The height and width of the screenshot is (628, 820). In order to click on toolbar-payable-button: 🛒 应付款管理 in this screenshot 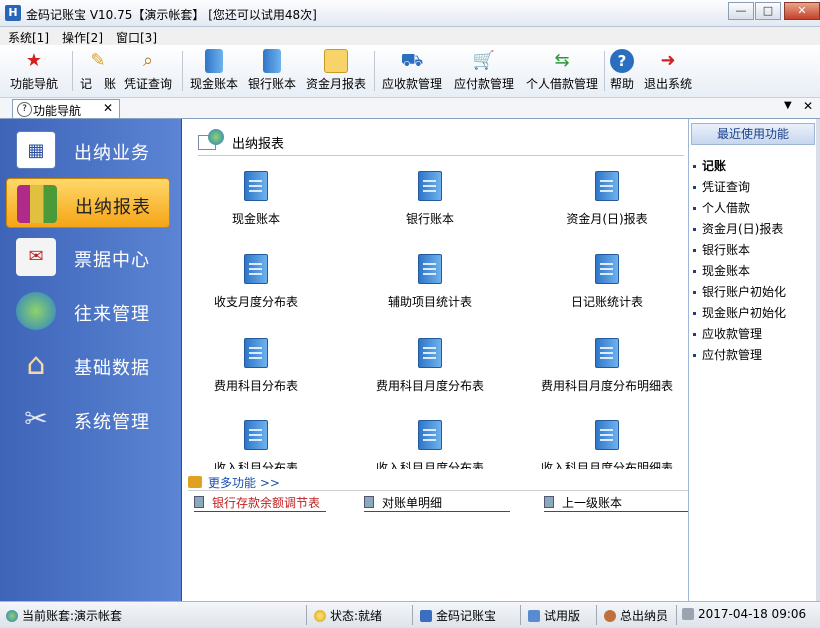, I will do `click(484, 70)`.